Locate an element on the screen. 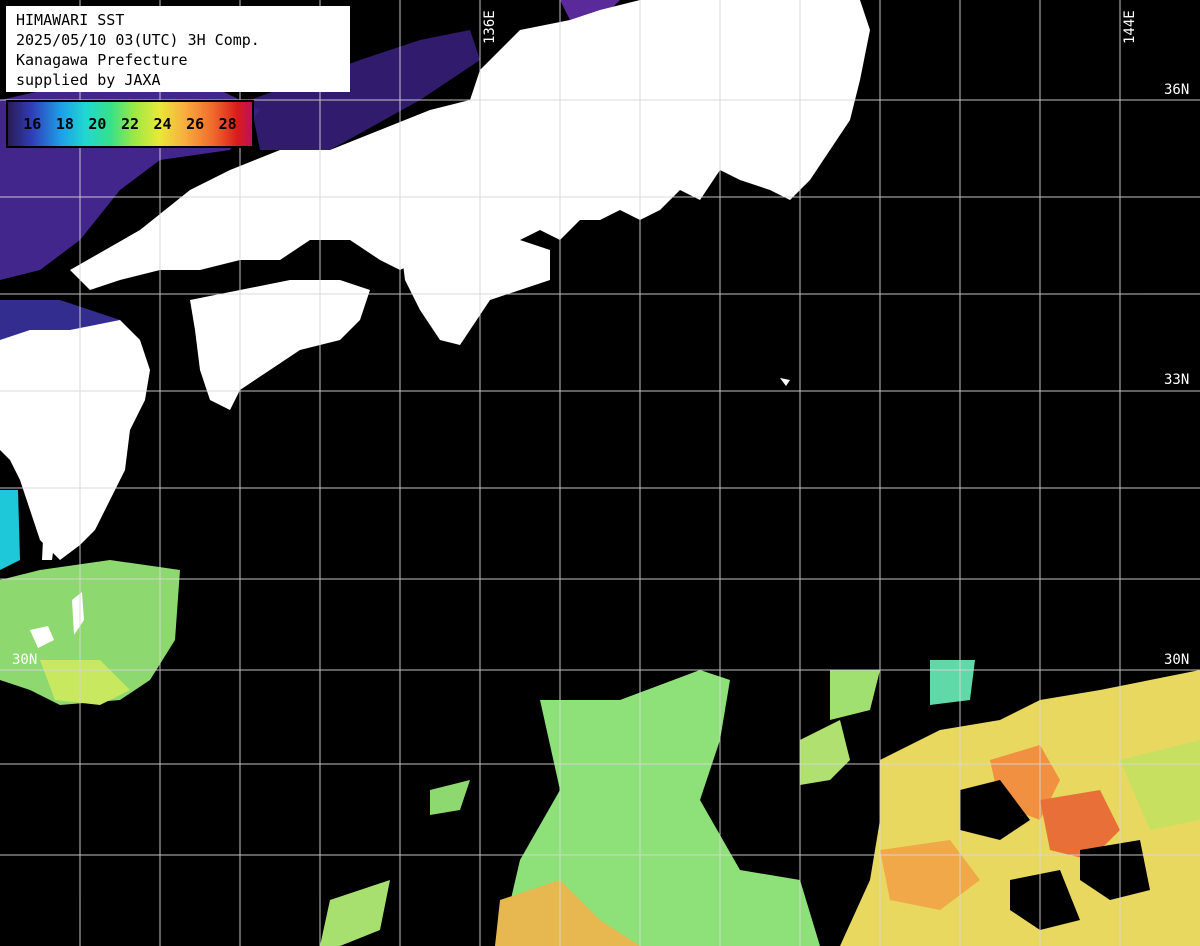 The height and width of the screenshot is (946, 1200). temperature-legend: 16 18 20 22 24 26 28 is located at coordinates (130, 124).